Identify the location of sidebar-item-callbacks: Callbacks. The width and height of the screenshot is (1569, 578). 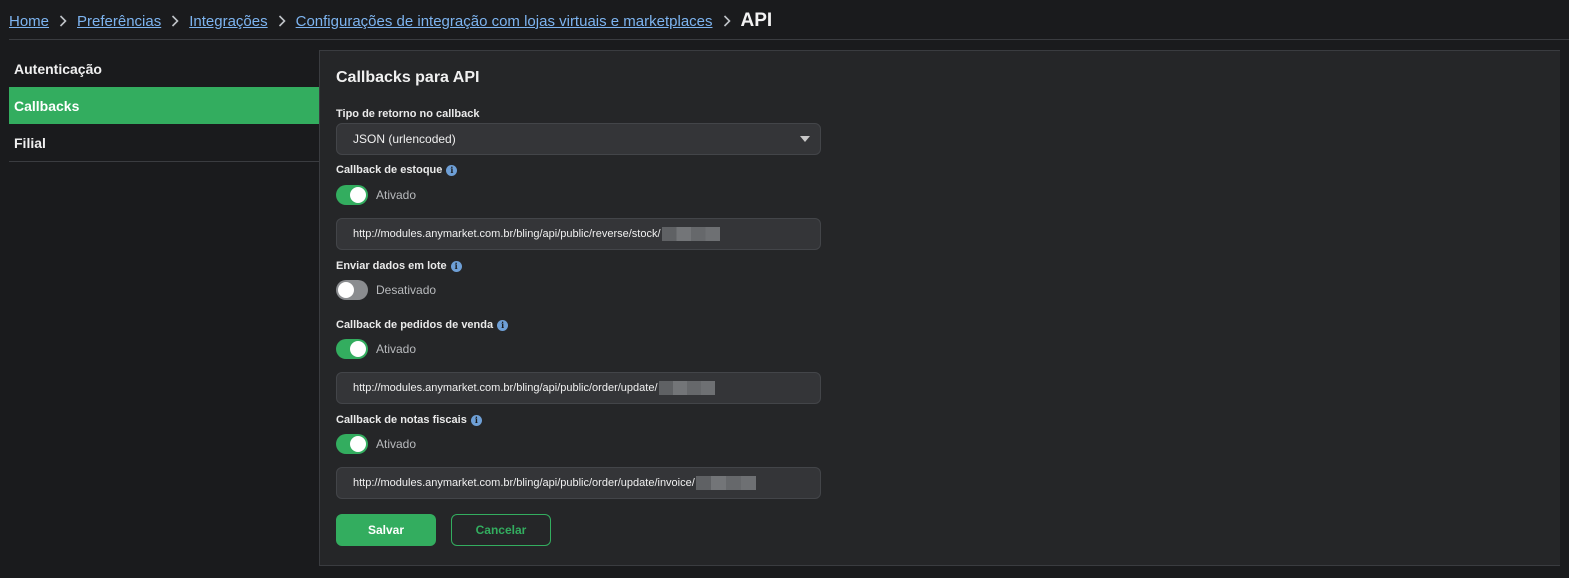
(164, 105).